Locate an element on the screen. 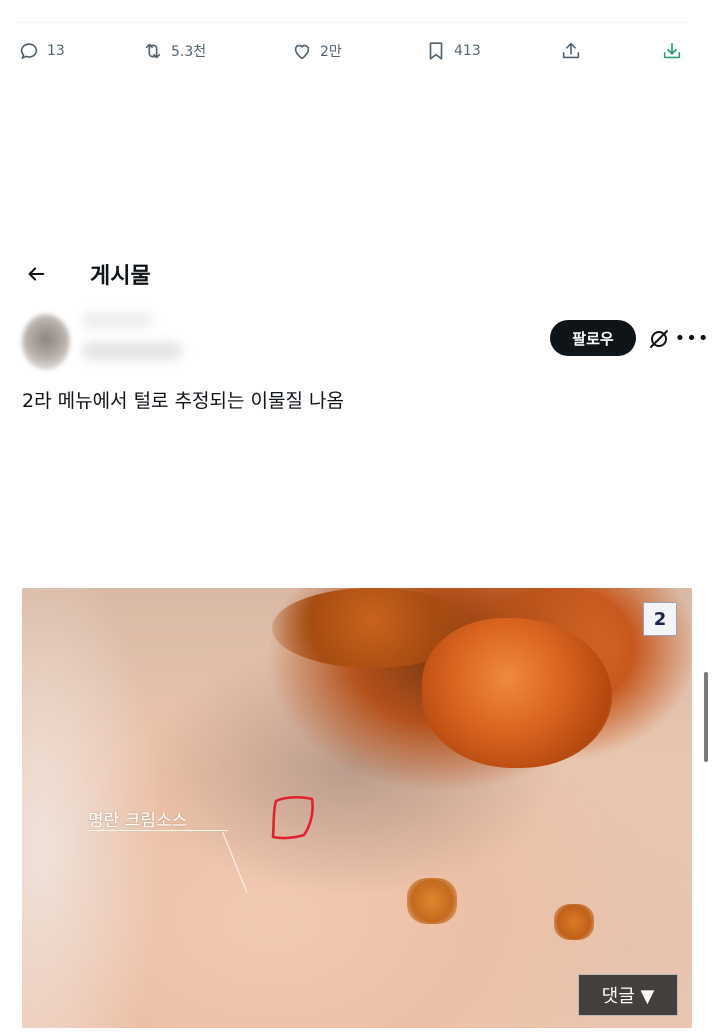  page-title: 게시물 is located at coordinates (120, 276).